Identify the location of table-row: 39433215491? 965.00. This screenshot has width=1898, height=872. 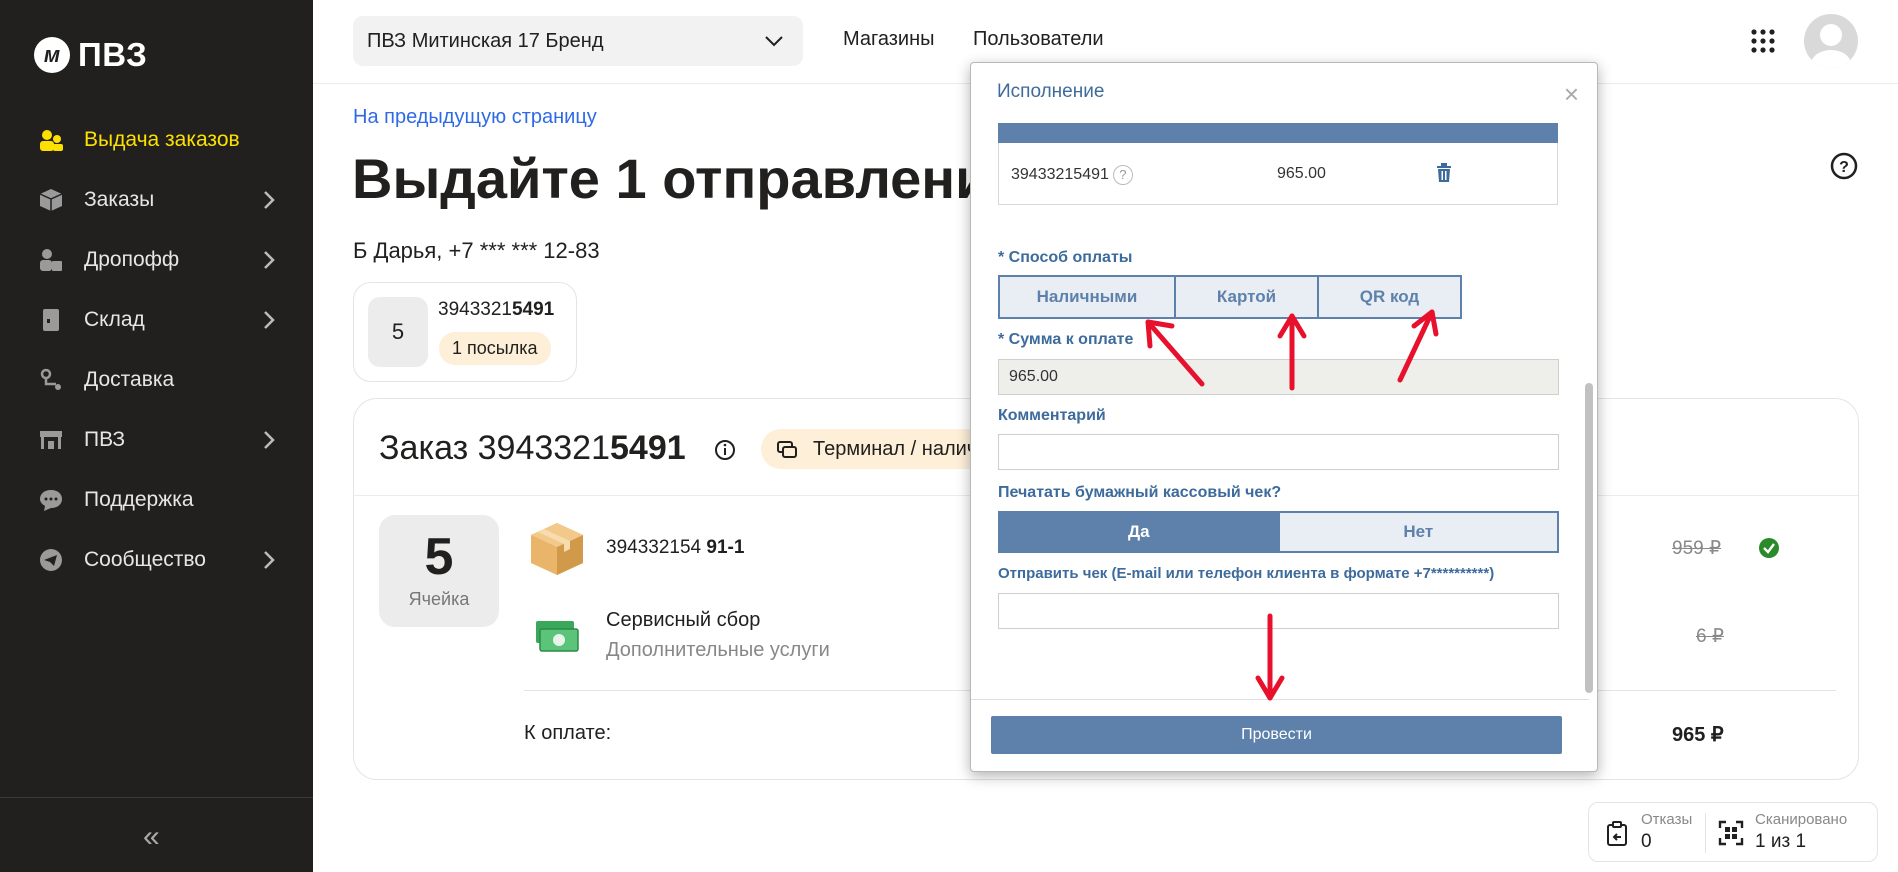
(1278, 174).